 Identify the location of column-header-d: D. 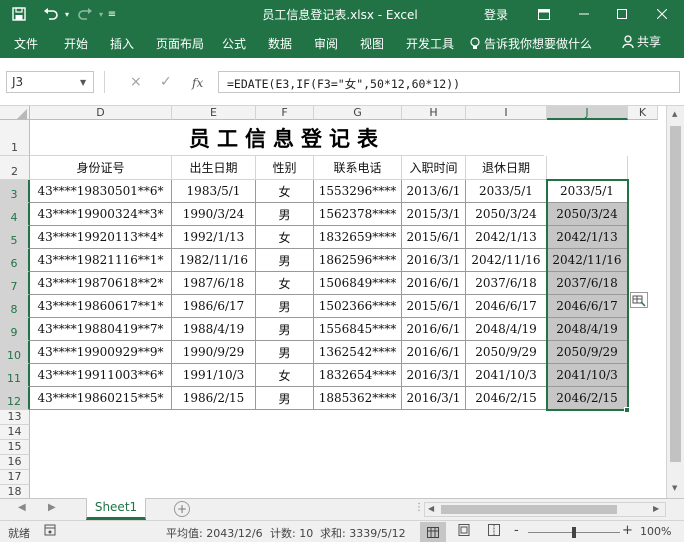
(101, 113).